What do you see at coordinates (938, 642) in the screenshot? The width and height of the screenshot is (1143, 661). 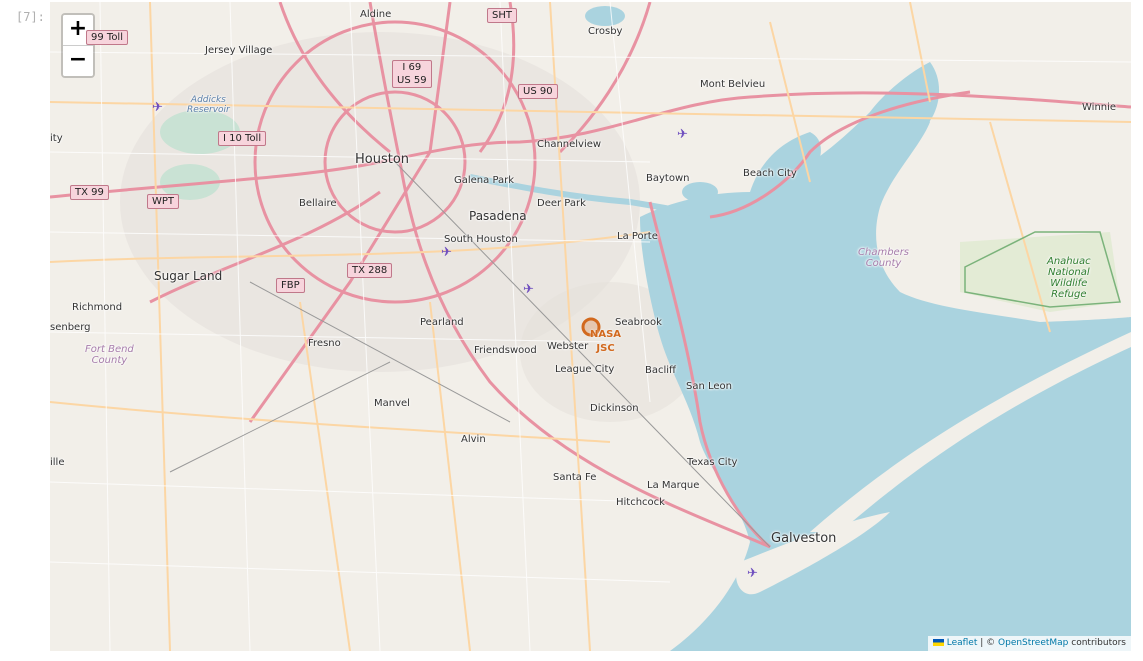 I see `ukraine-flag-icon` at bounding box center [938, 642].